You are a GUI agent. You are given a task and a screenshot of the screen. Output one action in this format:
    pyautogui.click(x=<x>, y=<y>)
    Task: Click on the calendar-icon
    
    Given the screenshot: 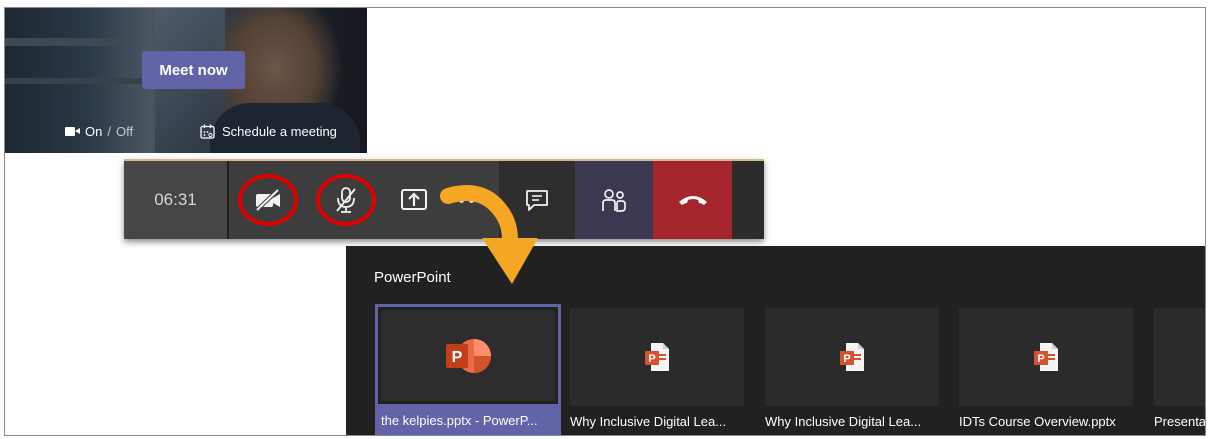 What is the action you would take?
    pyautogui.click(x=207, y=131)
    